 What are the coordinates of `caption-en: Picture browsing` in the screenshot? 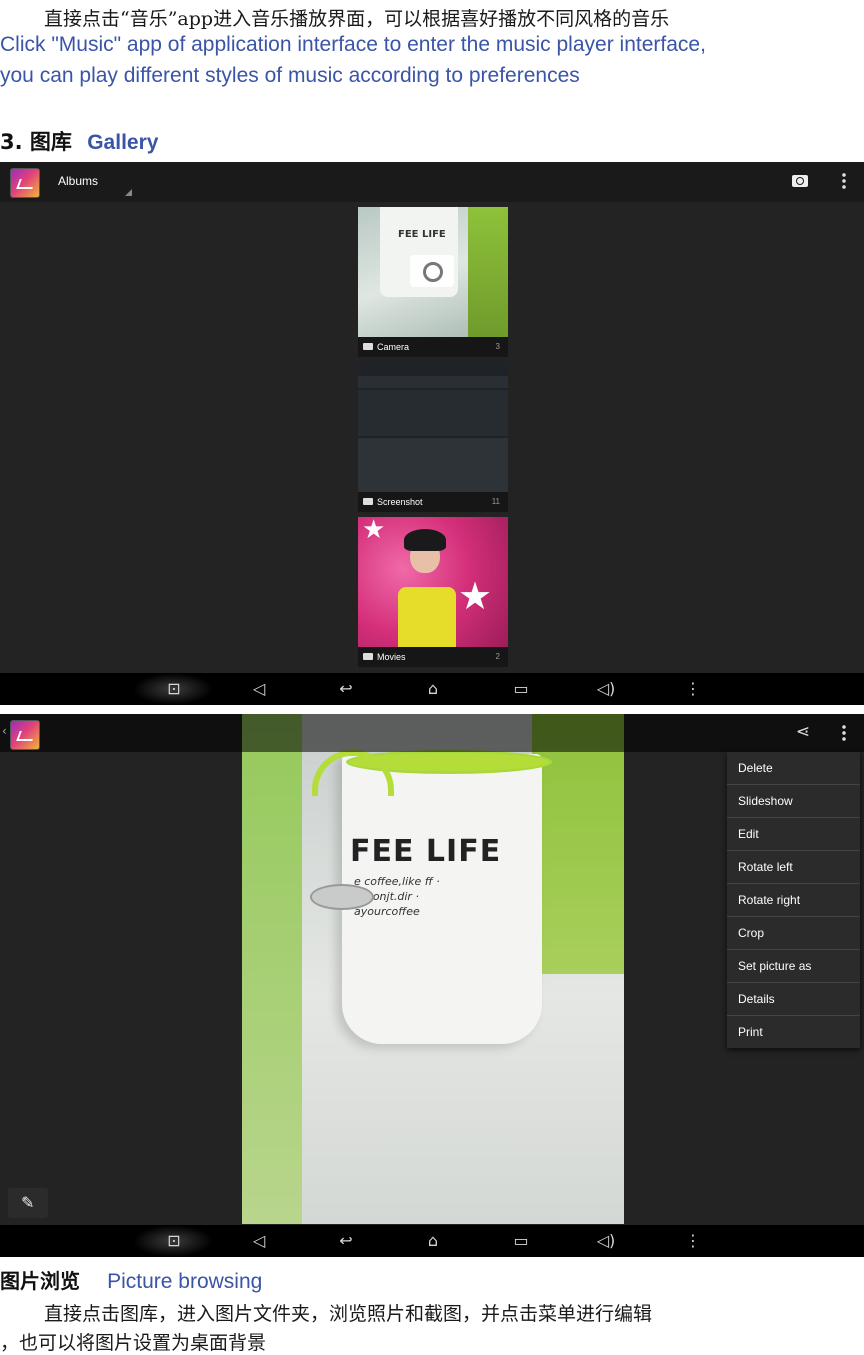 It's located at (185, 1281).